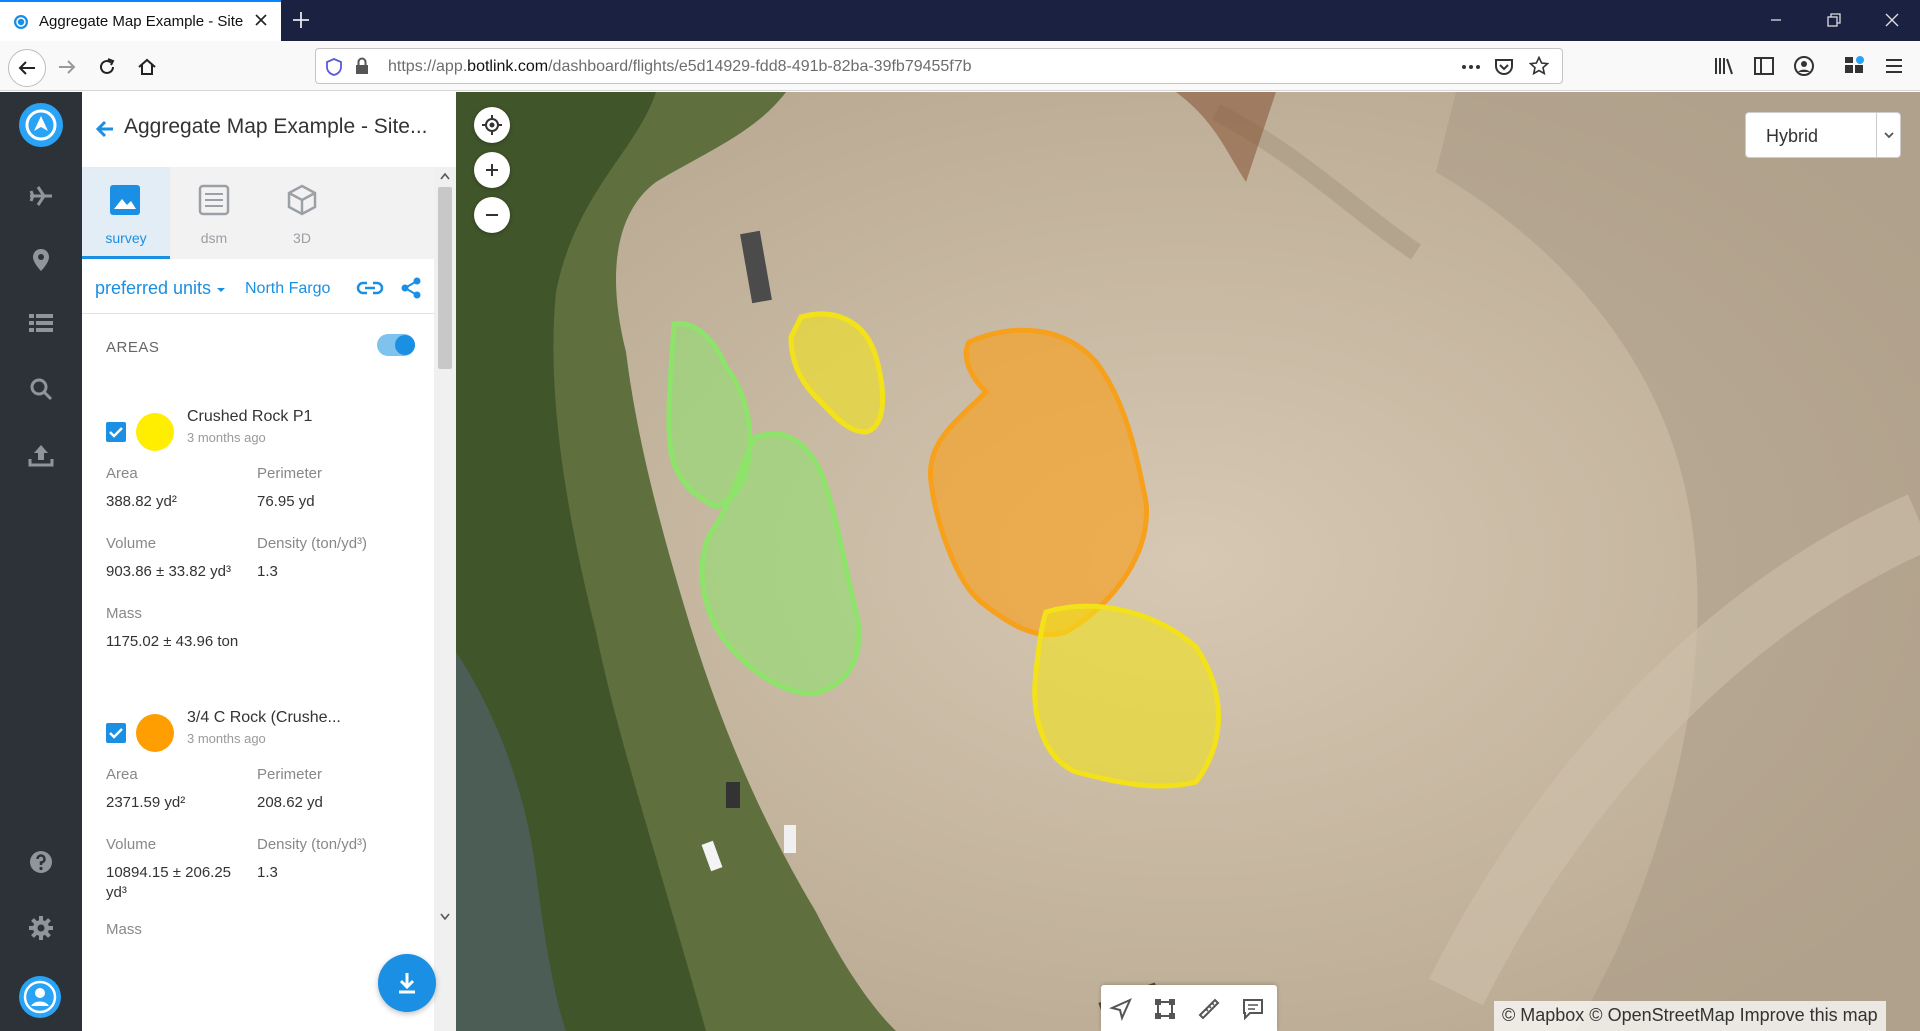 This screenshot has height=1031, width=1920. I want to click on airplane-icon, so click(40, 196).